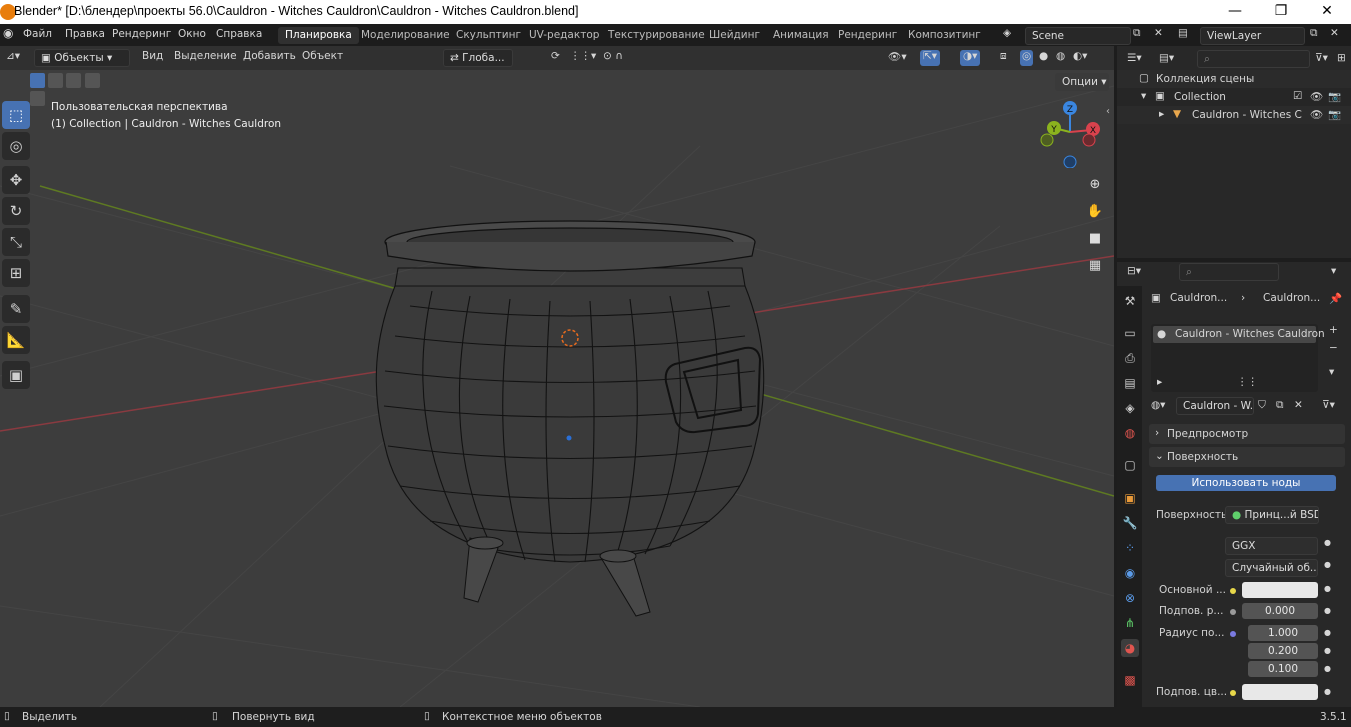 The height and width of the screenshot is (727, 1351). Describe the element at coordinates (1280, 692) in the screenshot. I see `subsurface-color-swatch` at that location.